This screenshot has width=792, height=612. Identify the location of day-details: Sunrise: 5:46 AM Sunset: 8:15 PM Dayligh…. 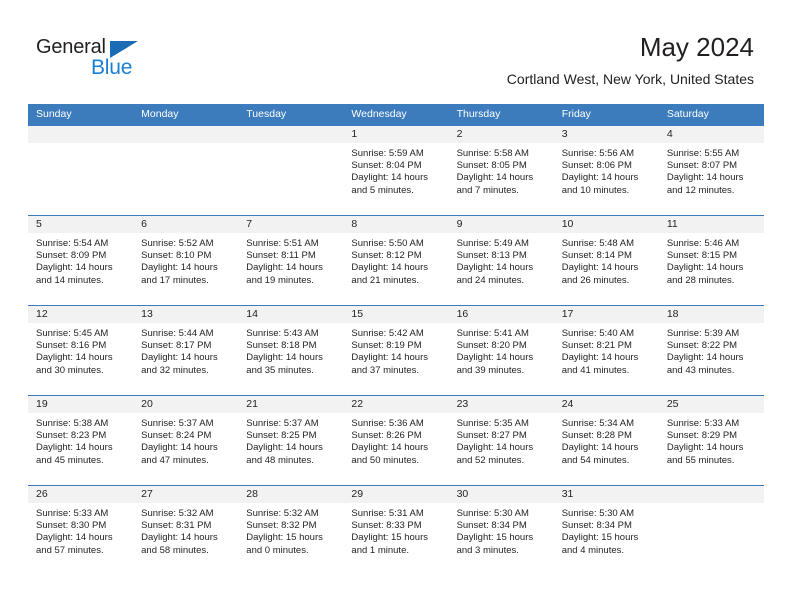
(711, 260).